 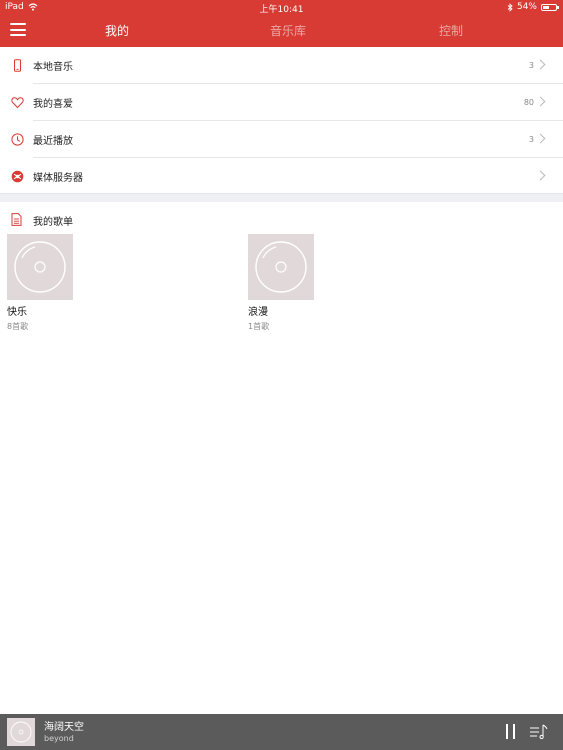 What do you see at coordinates (288, 30) in the screenshot?
I see `tab-music-library: 音乐库` at bounding box center [288, 30].